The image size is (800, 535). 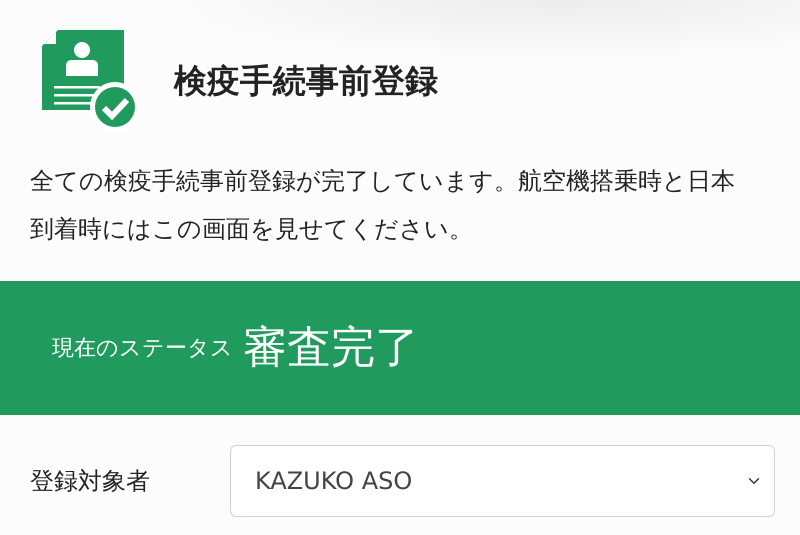 What do you see at coordinates (331, 348) in the screenshot?
I see `status-value: 審査完了` at bounding box center [331, 348].